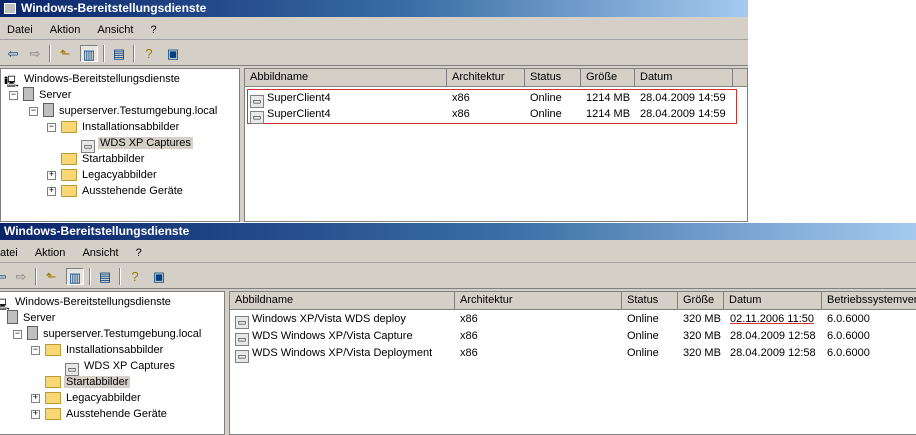  What do you see at coordinates (10, 8) in the screenshot?
I see `app-icon` at bounding box center [10, 8].